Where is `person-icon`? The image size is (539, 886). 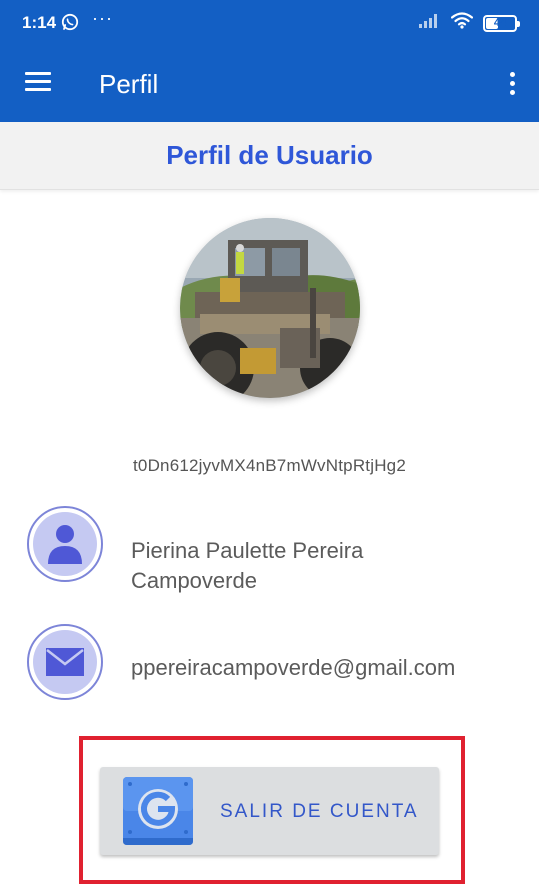 person-icon is located at coordinates (65, 544).